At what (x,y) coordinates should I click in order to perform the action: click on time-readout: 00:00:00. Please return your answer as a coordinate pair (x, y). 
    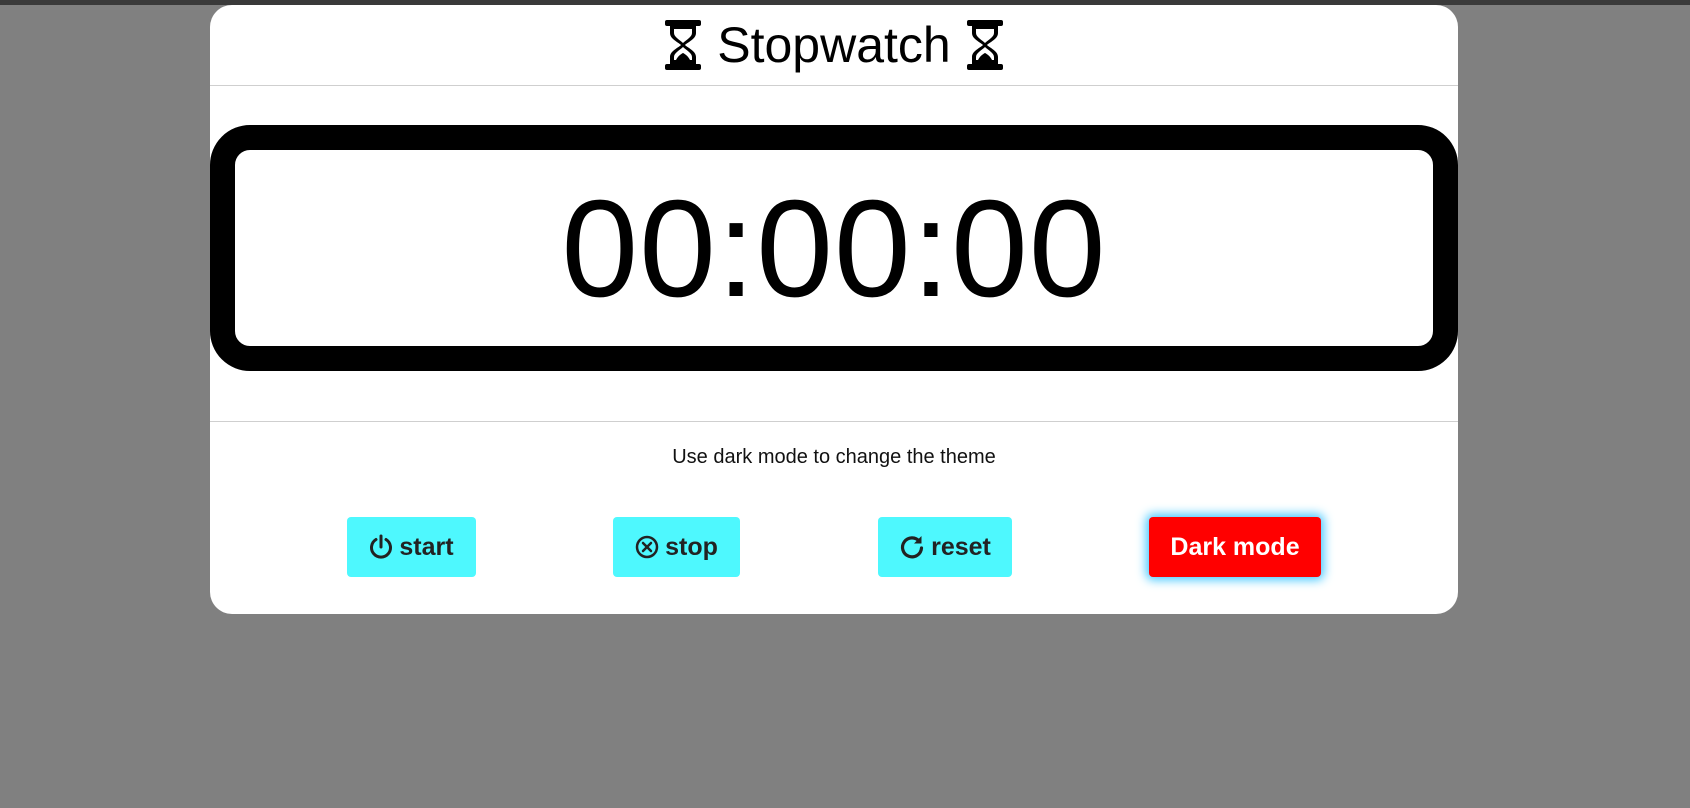
    Looking at the image, I should click on (834, 249).